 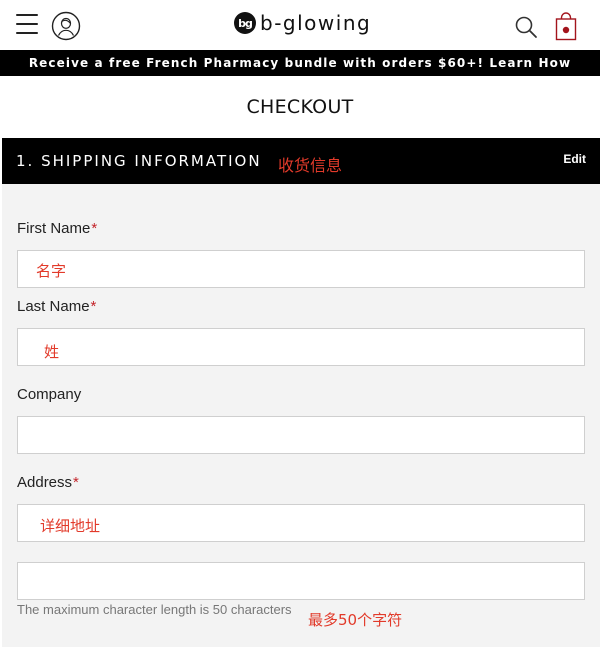 I want to click on company-field, so click(x=301, y=435).